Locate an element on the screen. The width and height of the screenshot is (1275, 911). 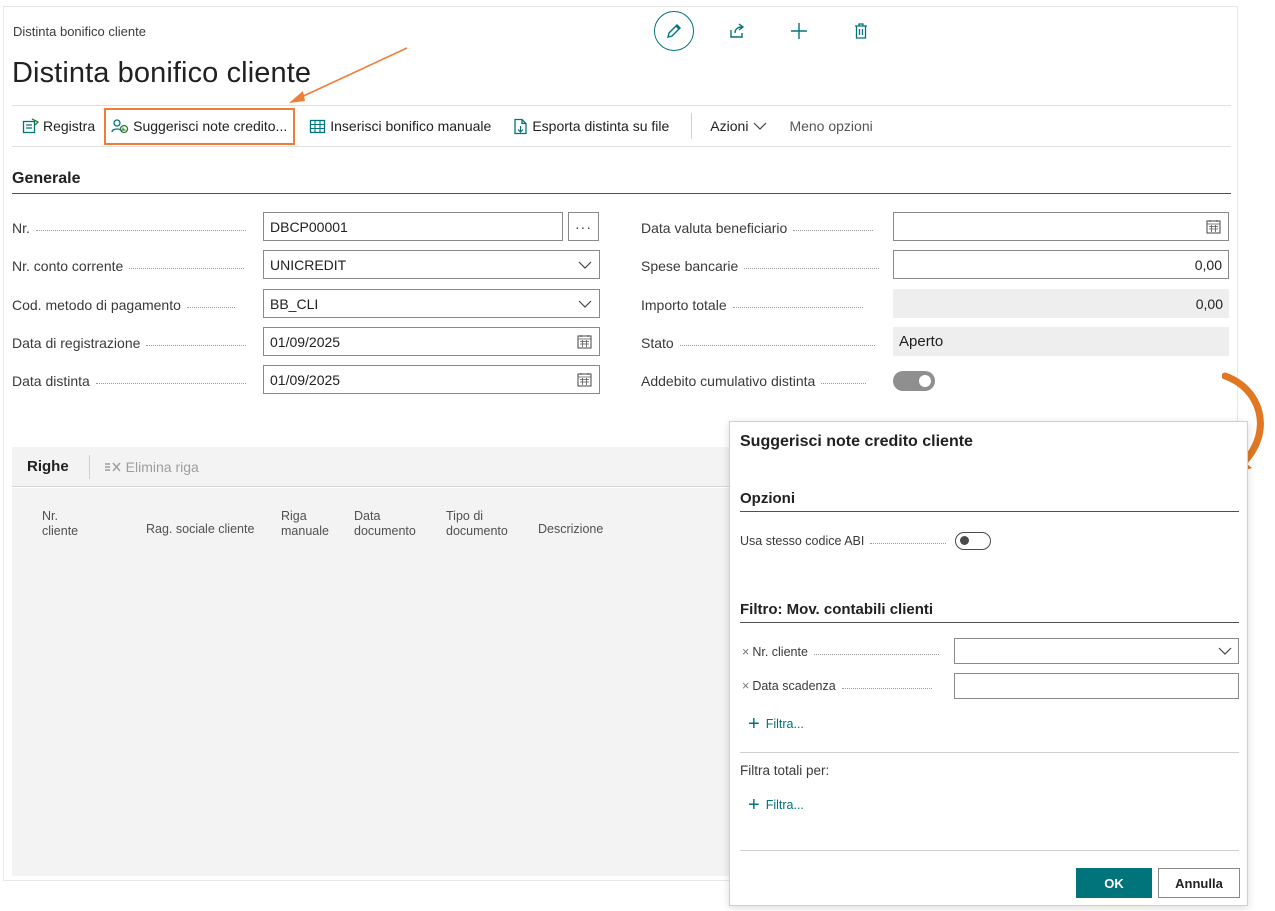
filter-nr-cliente-text: Nr. cliente is located at coordinates (780, 651).